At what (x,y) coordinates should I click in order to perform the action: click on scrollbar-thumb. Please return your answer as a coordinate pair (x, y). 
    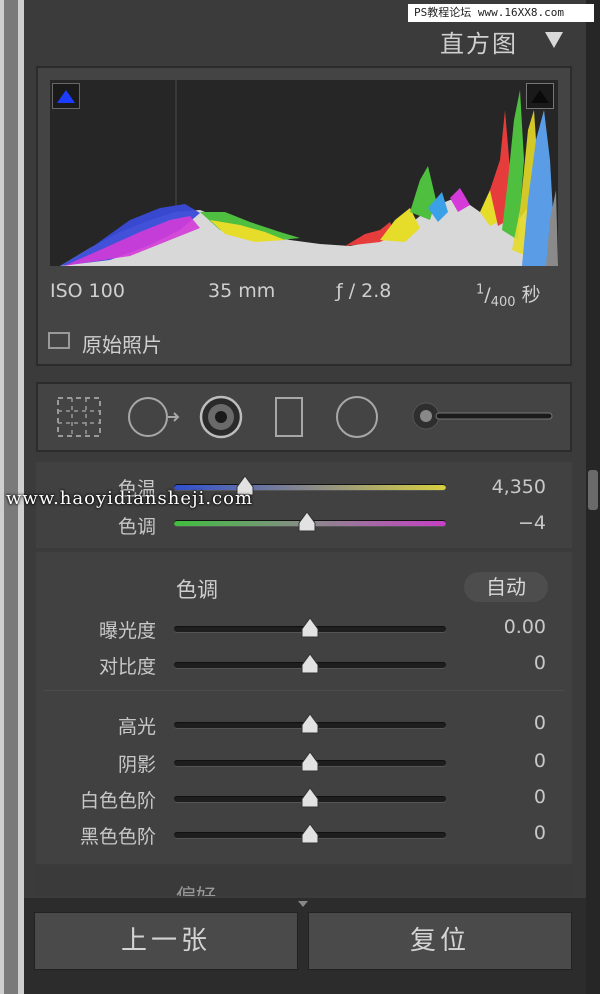
    Looking at the image, I should click on (593, 490).